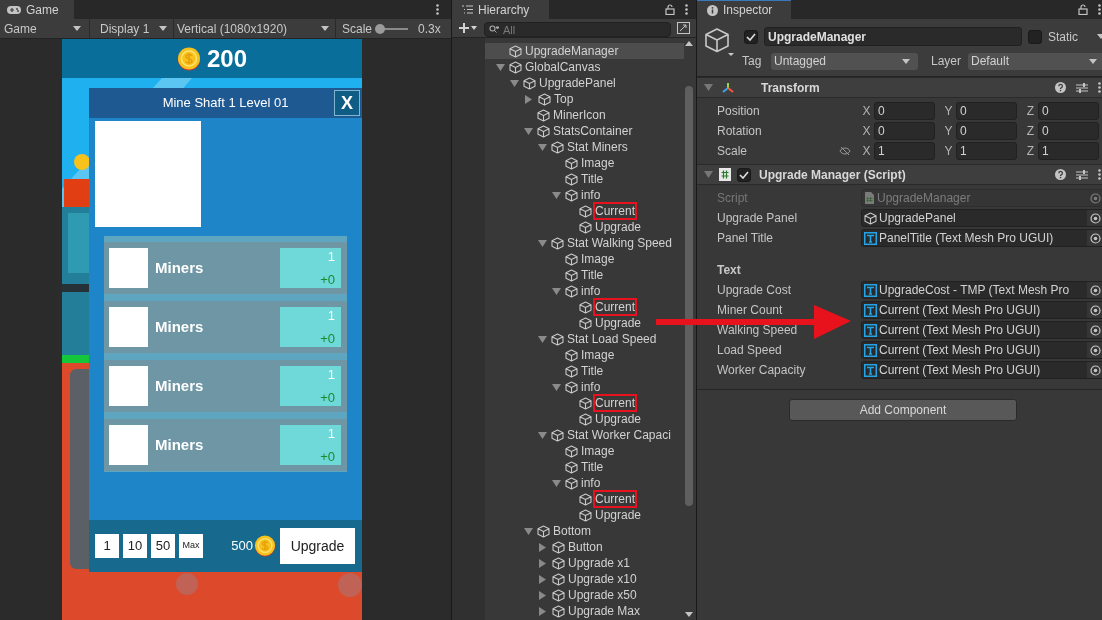  I want to click on object-field: PanelTitle (Text Mesh Pro UGUI), so click(981, 238).